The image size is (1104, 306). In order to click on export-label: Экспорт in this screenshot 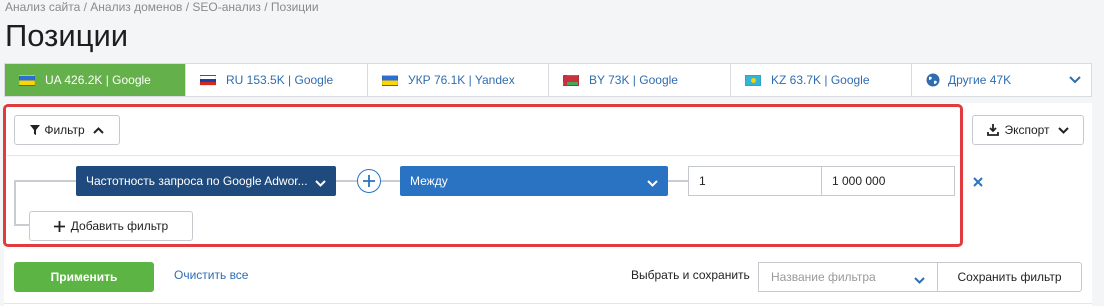, I will do `click(1027, 130)`.